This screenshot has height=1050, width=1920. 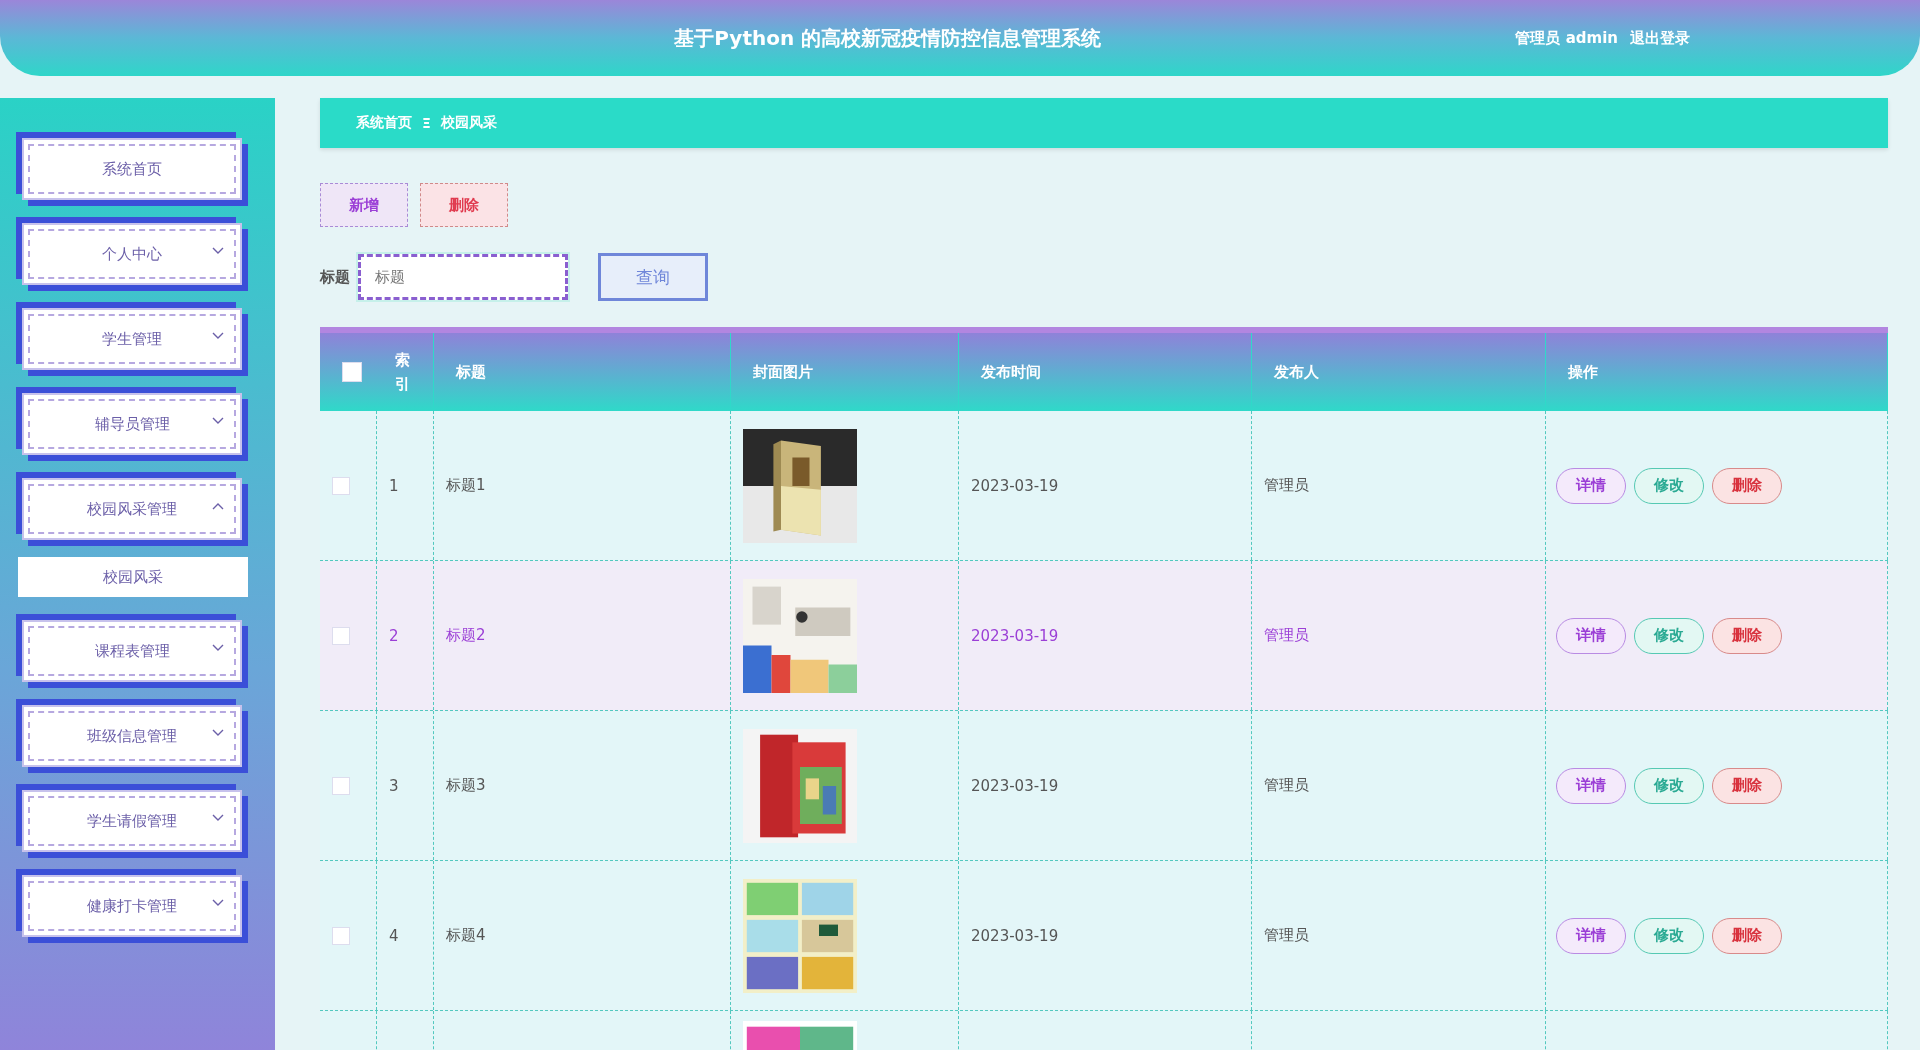 I want to click on column-header: 标题, so click(x=471, y=372).